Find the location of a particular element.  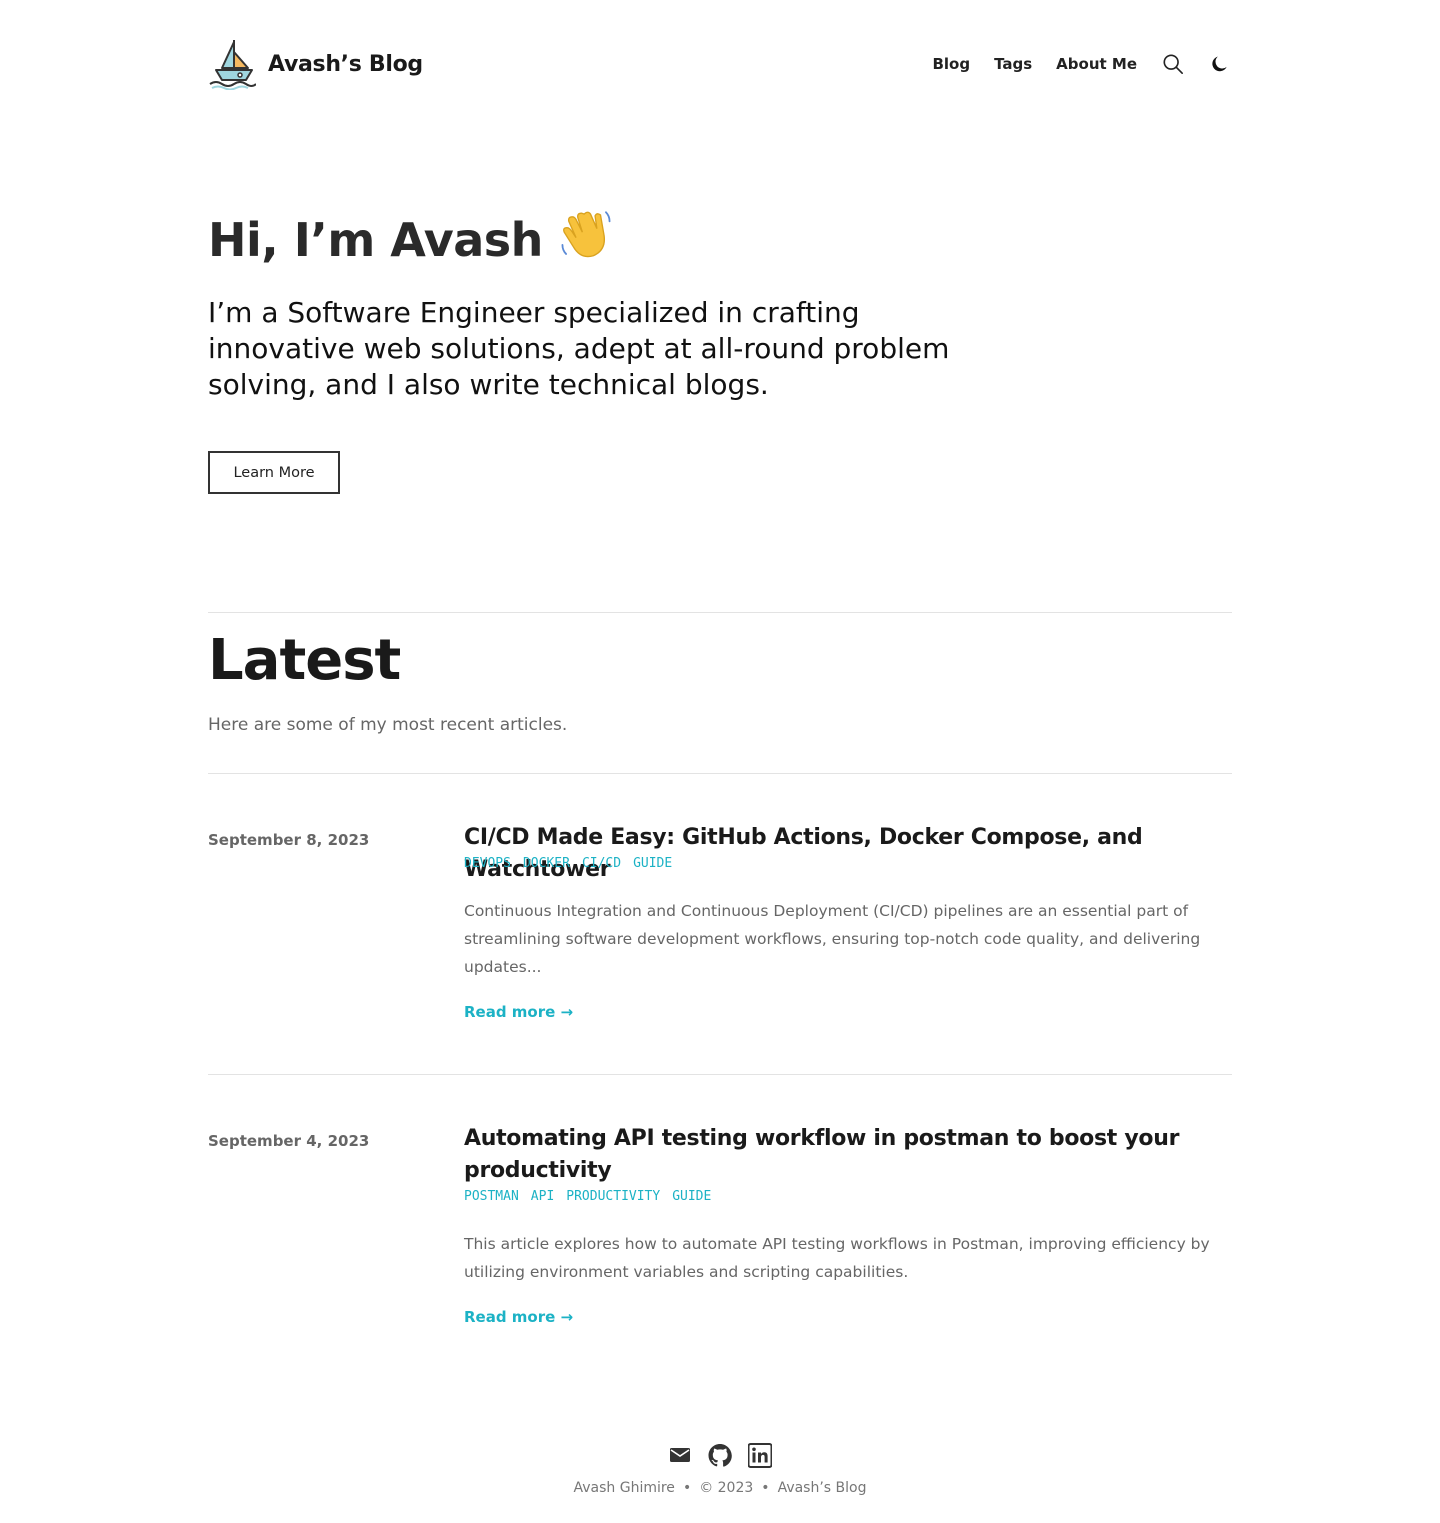

site-title: Avash’s Blog is located at coordinates (345, 64).